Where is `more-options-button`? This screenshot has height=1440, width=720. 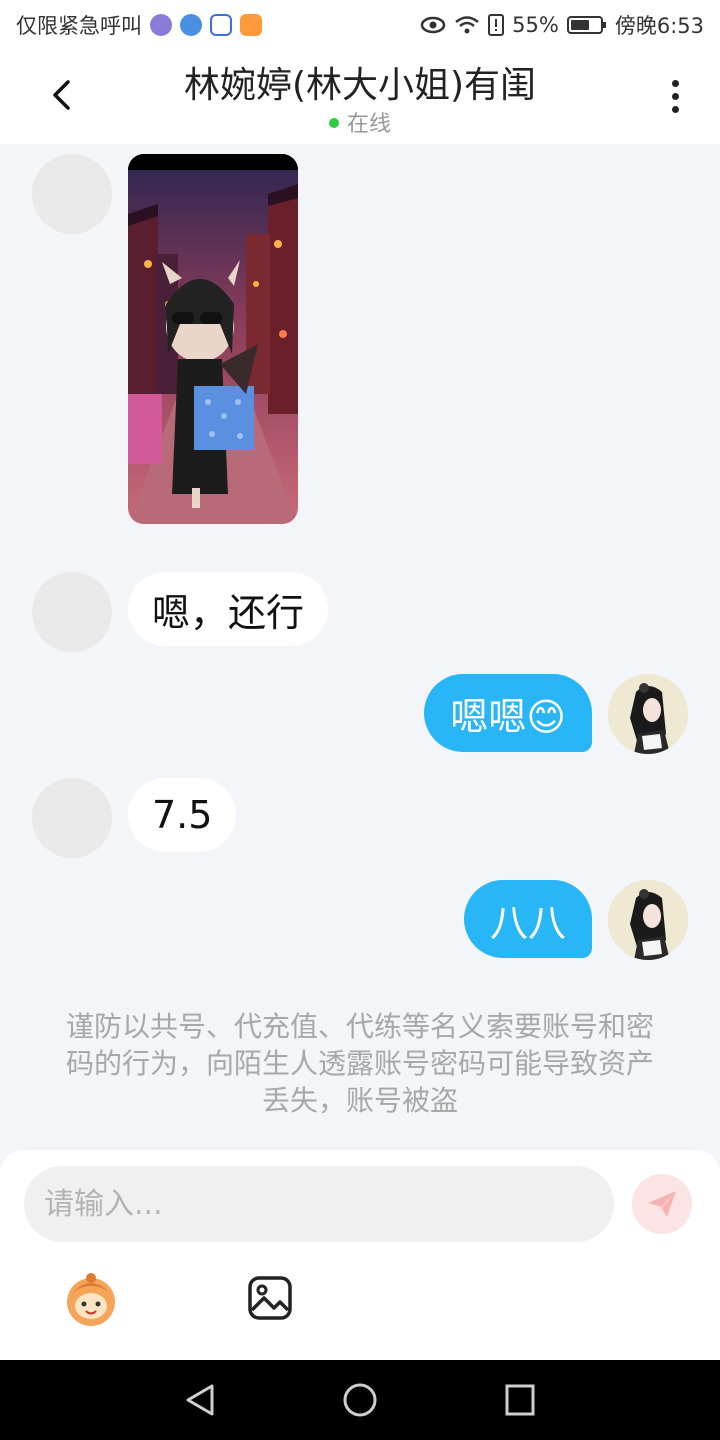 more-options-button is located at coordinates (675, 97).